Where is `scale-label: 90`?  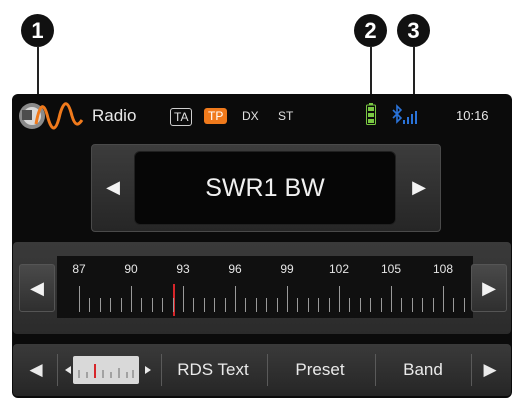
scale-label: 90 is located at coordinates (131, 269).